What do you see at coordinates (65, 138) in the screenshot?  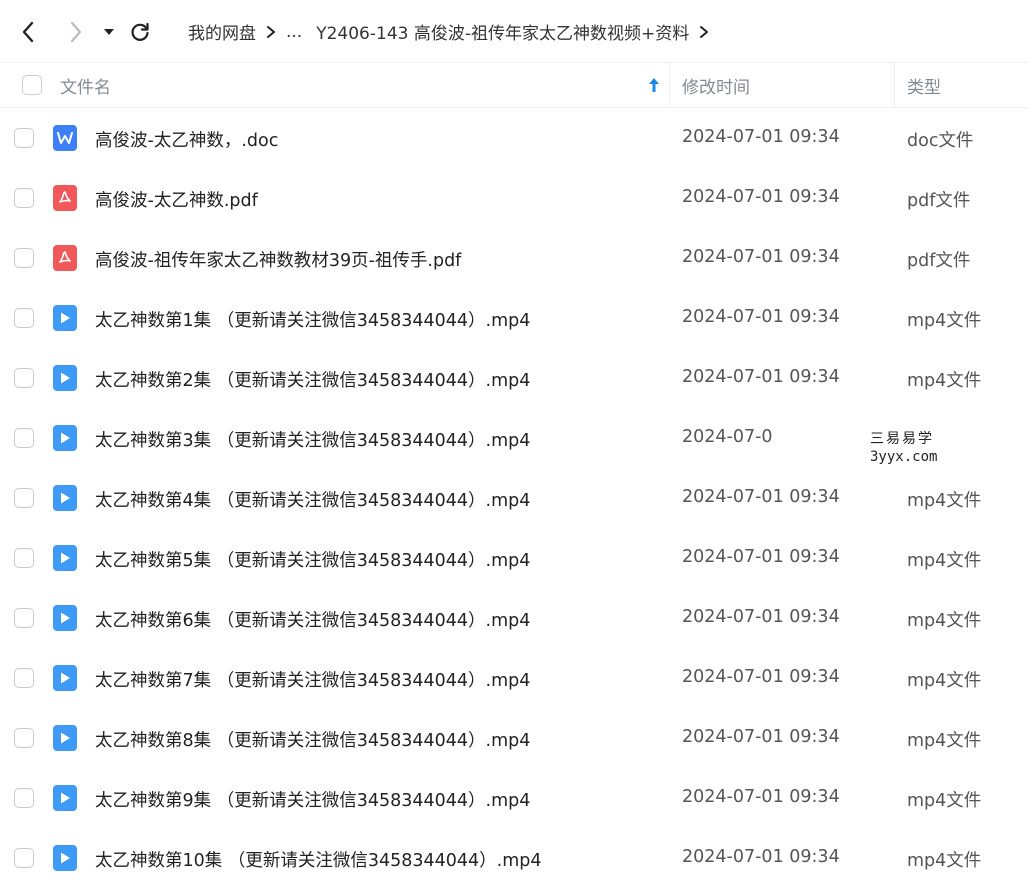 I see `word-file-icon` at bounding box center [65, 138].